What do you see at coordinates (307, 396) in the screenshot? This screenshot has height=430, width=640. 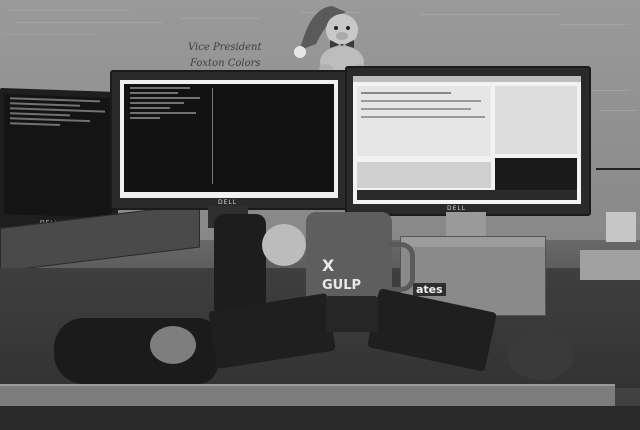 I see `desk-edge` at bounding box center [307, 396].